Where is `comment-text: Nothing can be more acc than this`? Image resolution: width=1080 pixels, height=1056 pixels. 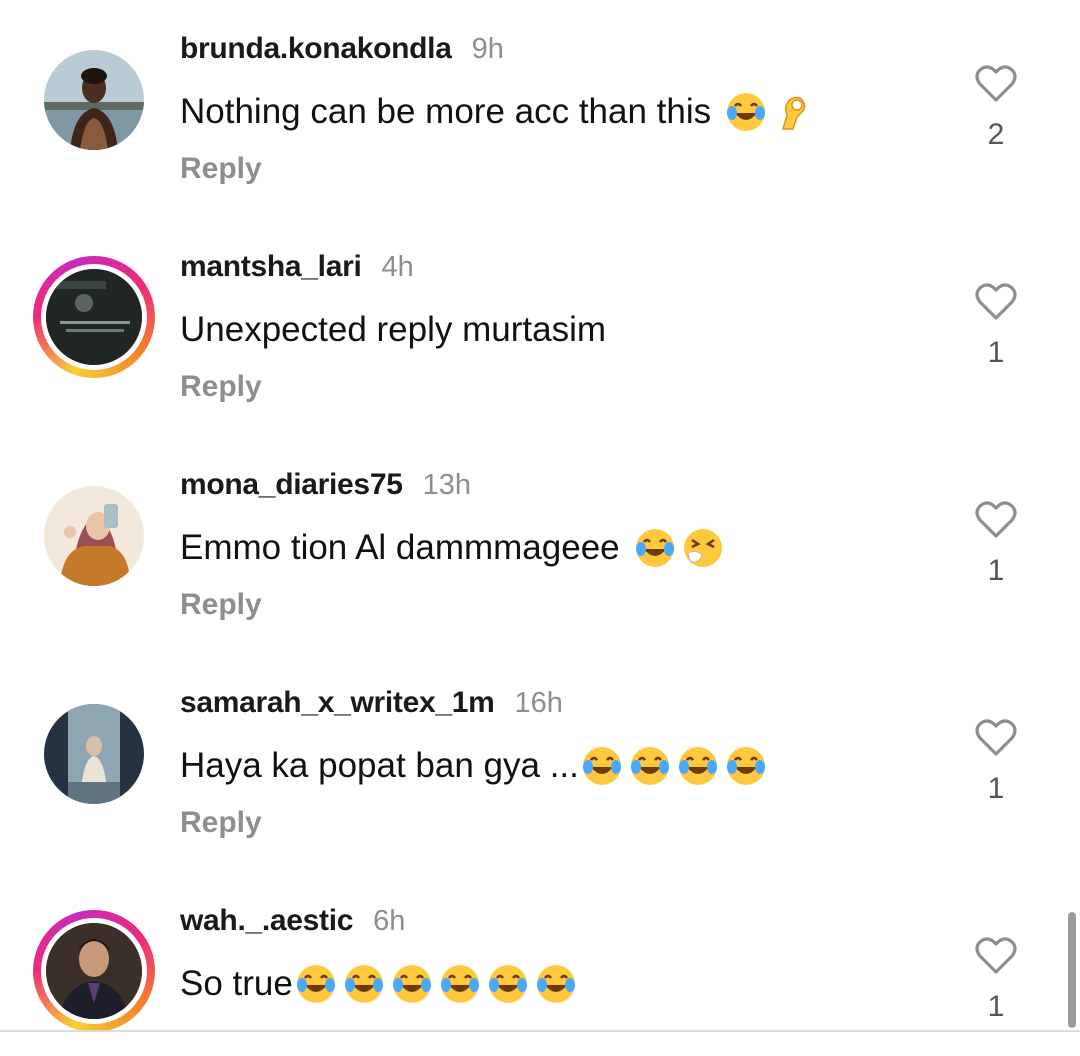 comment-text: Nothing can be more acc than this is located at coordinates (446, 111).